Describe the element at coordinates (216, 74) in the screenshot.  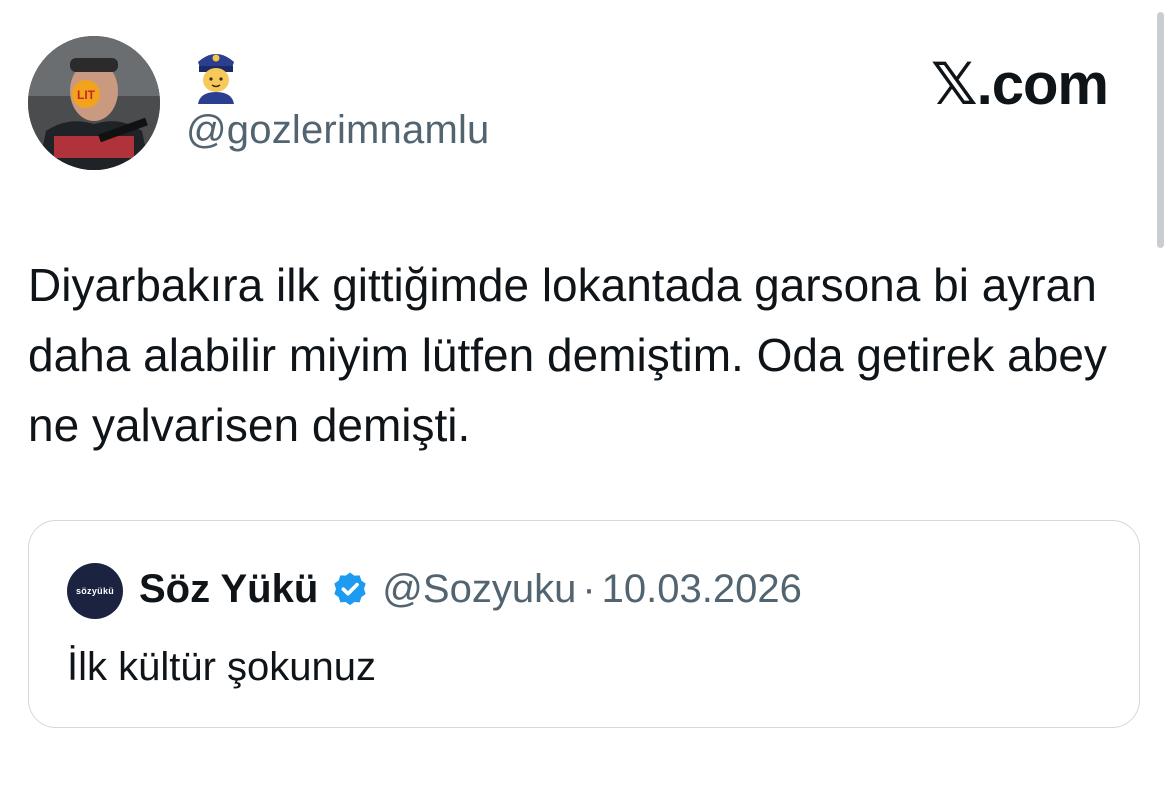
I see `police-officer-emoji-icon` at that location.